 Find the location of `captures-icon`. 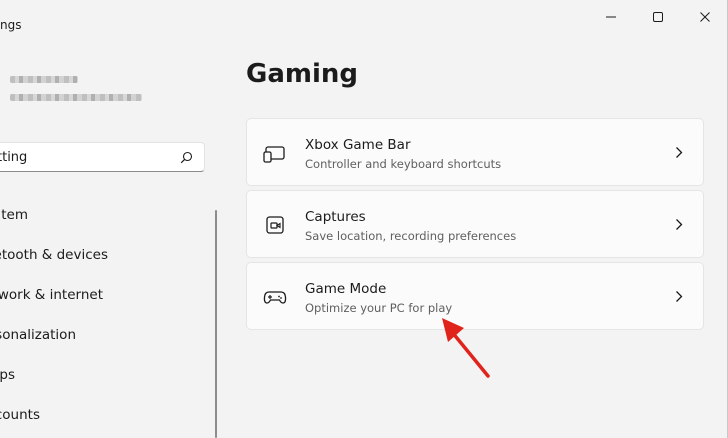

captures-icon is located at coordinates (275, 225).